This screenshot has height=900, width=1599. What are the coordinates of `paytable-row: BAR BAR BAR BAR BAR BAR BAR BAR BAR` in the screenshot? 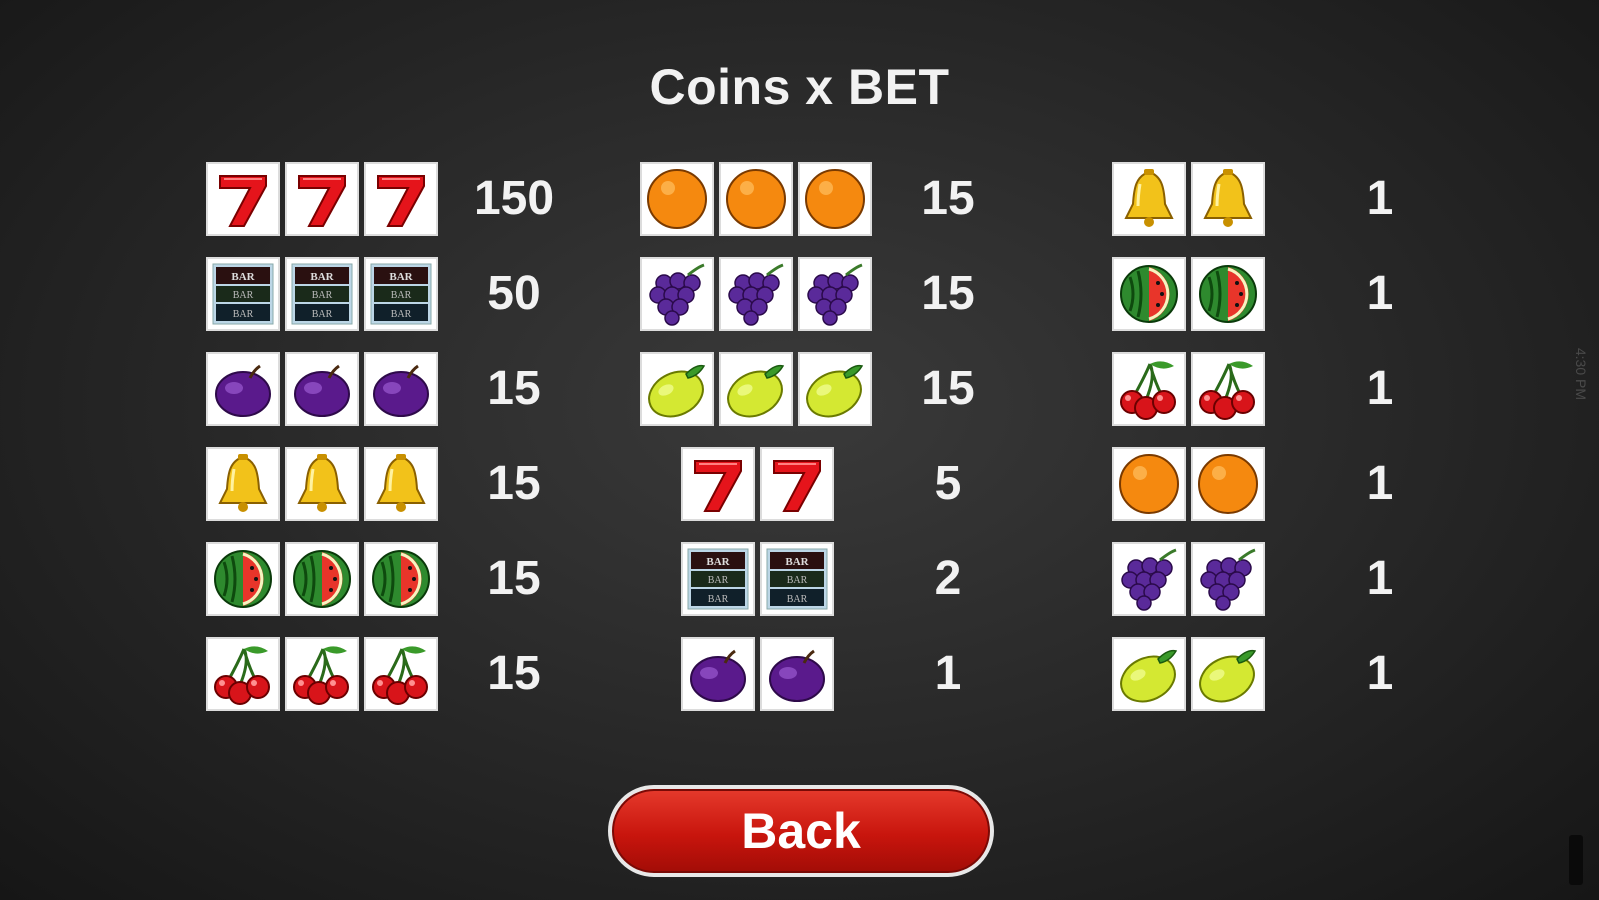 It's located at (324, 294).